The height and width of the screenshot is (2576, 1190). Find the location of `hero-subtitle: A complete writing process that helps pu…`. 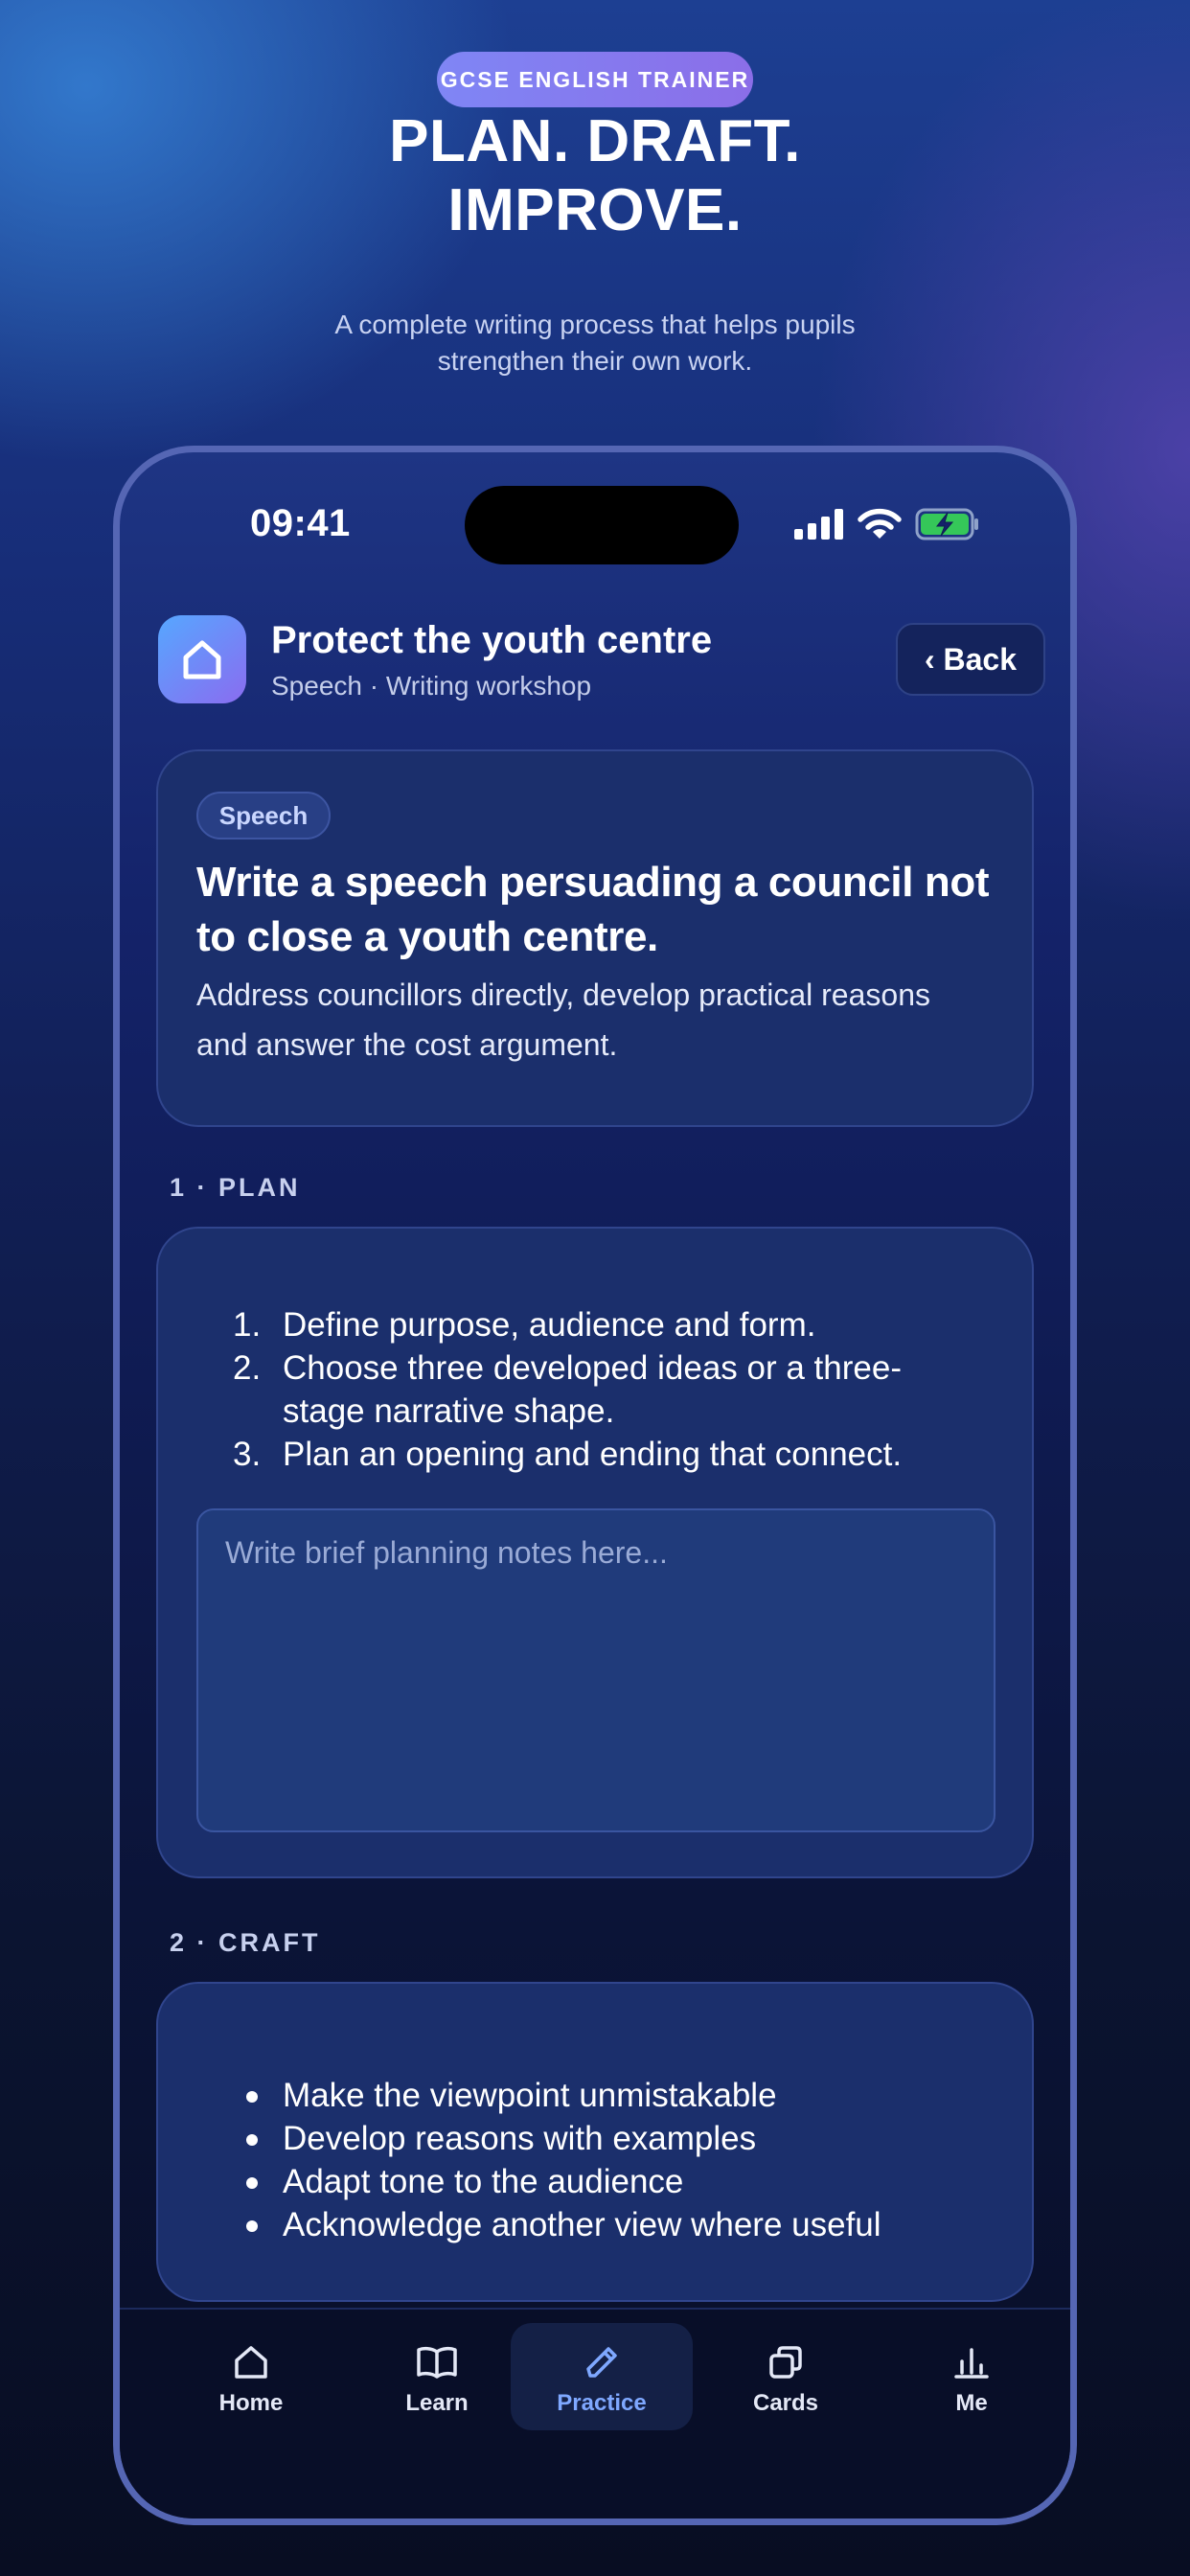

hero-subtitle: A complete writing process that helps pu… is located at coordinates (595, 343).